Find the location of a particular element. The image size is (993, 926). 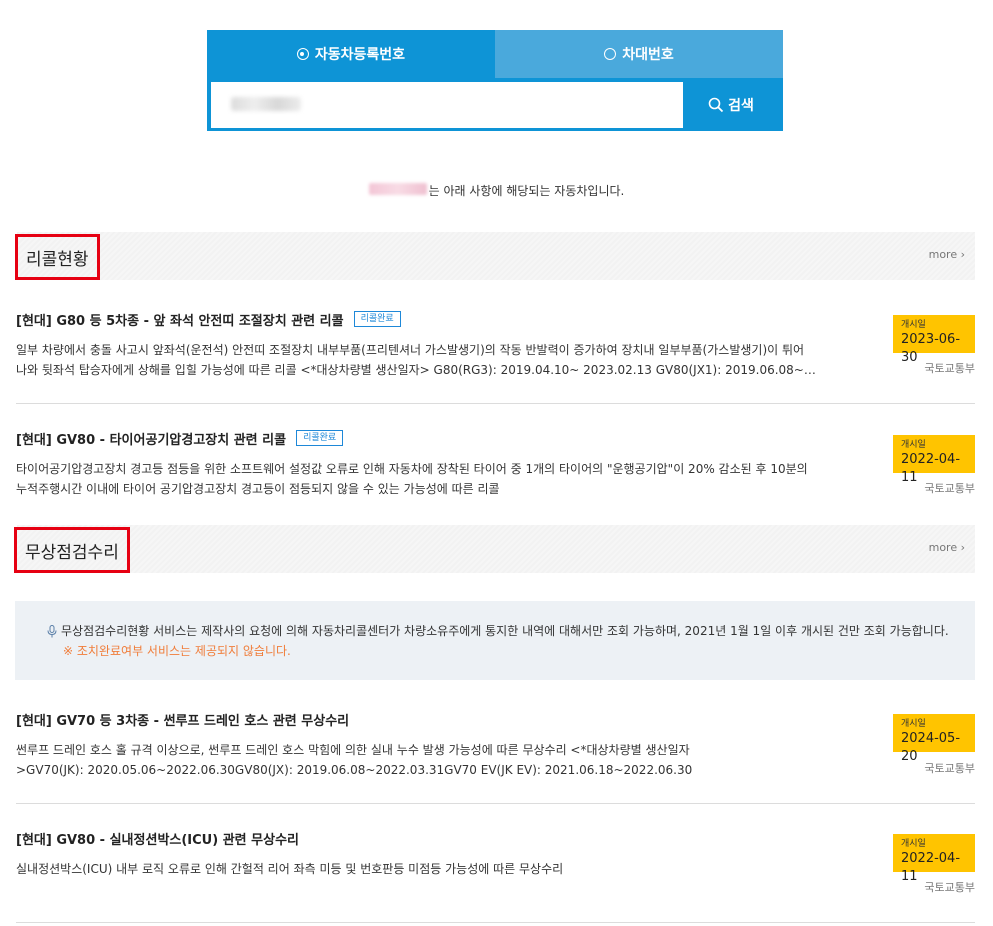

recall-more-link: more › is located at coordinates (947, 254).